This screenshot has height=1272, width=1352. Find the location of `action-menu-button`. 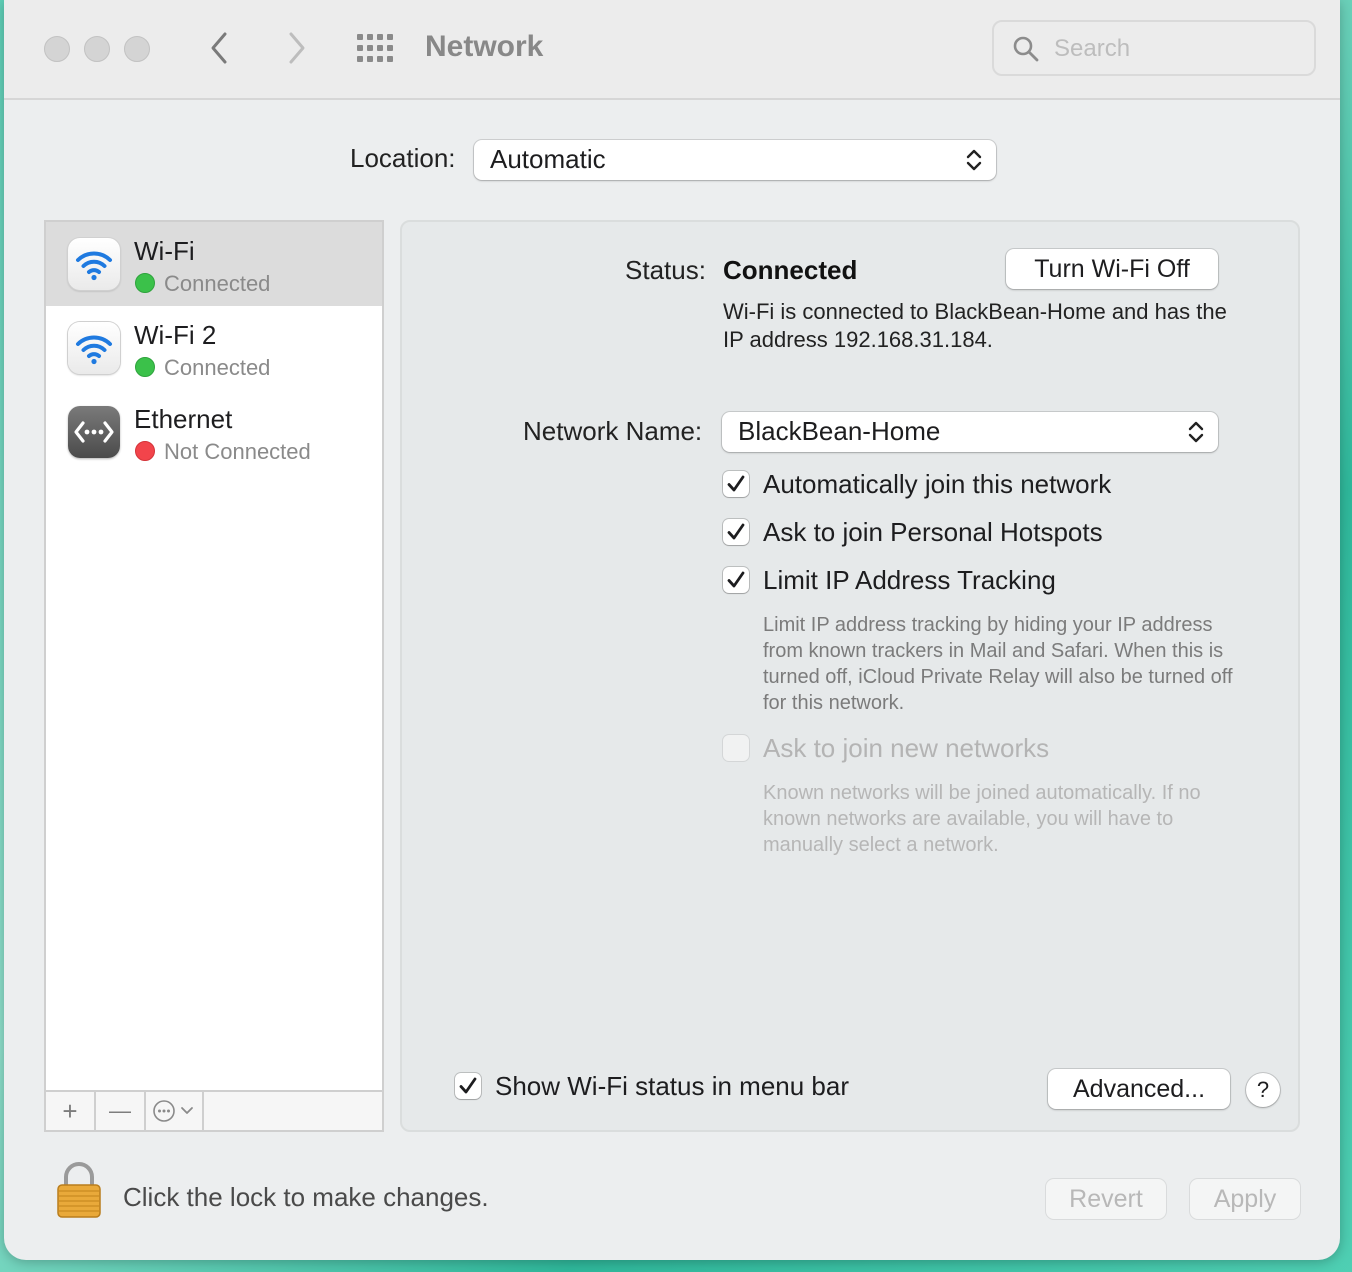

action-menu-button is located at coordinates (175, 1111).